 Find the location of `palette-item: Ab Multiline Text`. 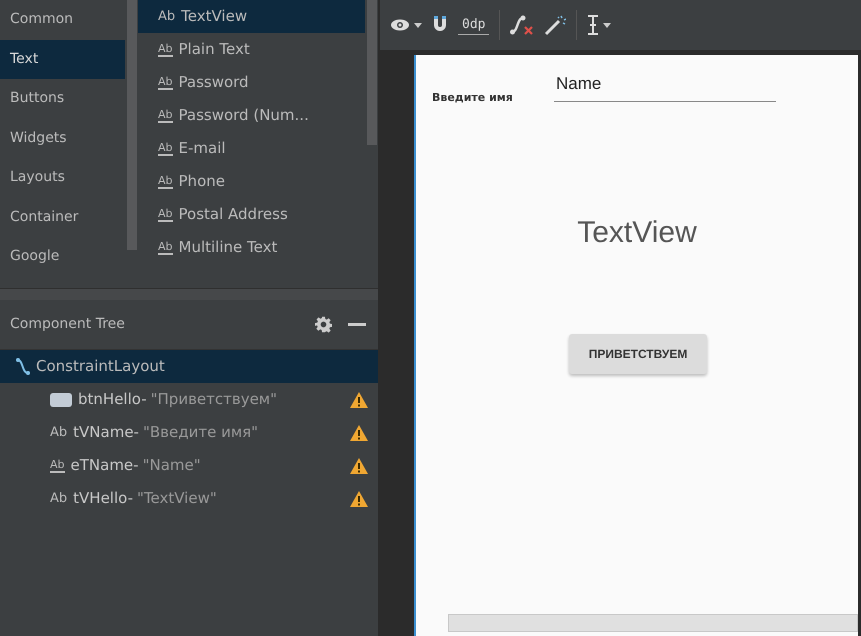

palette-item: Ab Multiline Text is located at coordinates (251, 247).